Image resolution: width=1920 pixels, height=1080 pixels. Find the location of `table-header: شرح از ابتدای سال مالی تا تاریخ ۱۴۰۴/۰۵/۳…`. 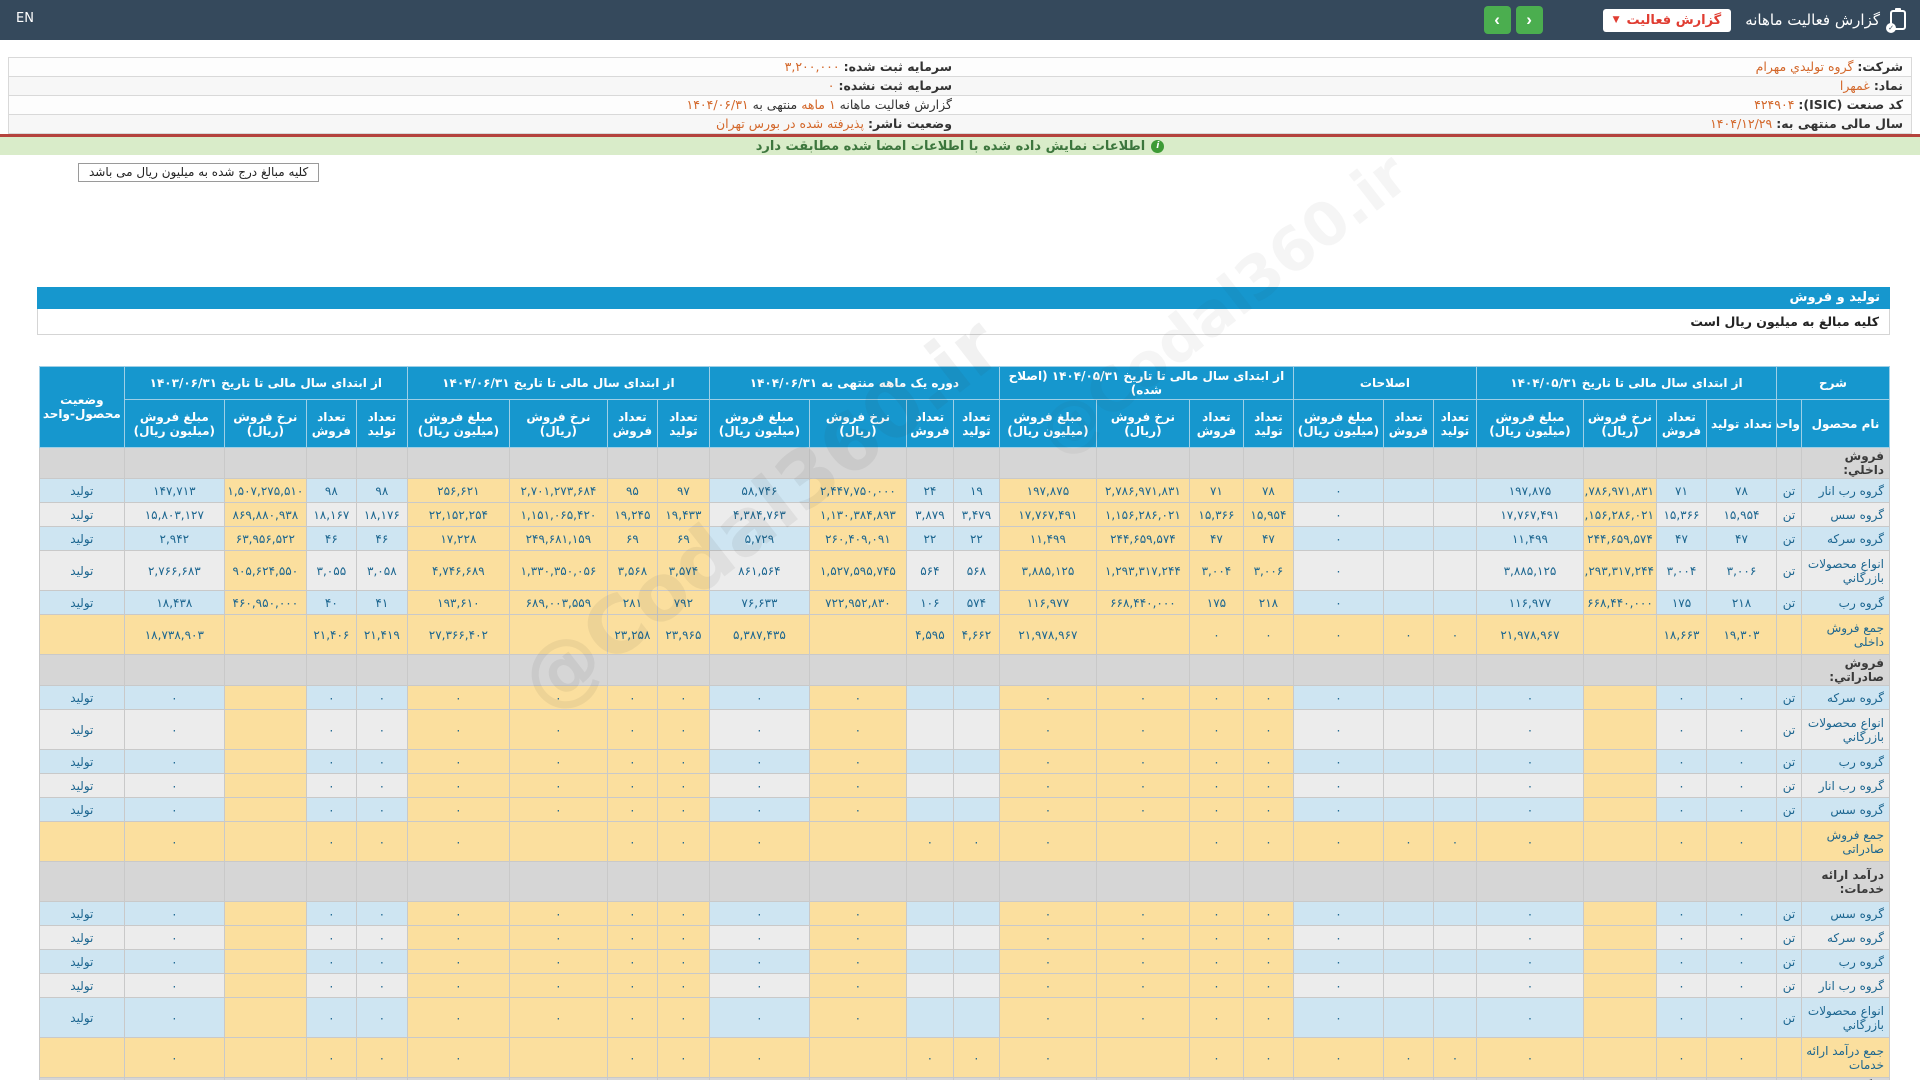

table-header: شرح از ابتدای سال مالی تا تاریخ ۱۴۰۴/۰۵/۳… is located at coordinates (964, 407).